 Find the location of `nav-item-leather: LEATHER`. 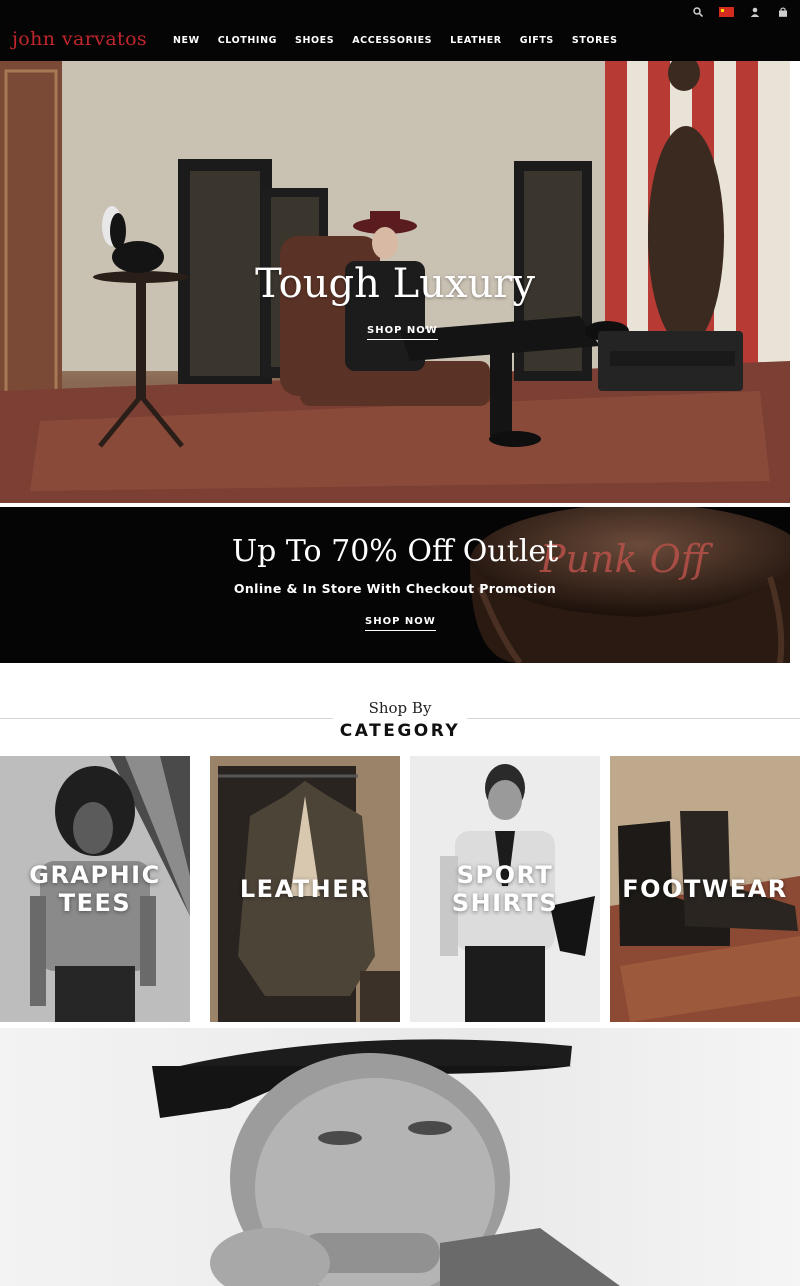

nav-item-leather: LEATHER is located at coordinates (476, 41).